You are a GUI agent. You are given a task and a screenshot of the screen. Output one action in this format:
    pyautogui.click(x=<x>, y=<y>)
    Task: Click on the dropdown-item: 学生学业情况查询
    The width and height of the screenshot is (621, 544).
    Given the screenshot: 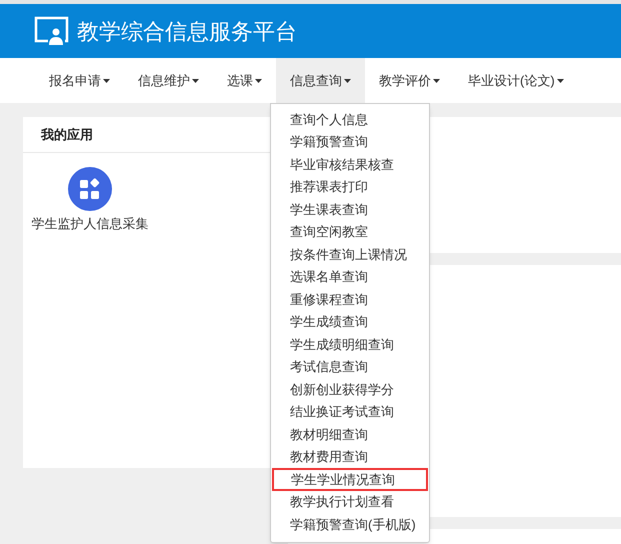 What is the action you would take?
    pyautogui.click(x=350, y=479)
    